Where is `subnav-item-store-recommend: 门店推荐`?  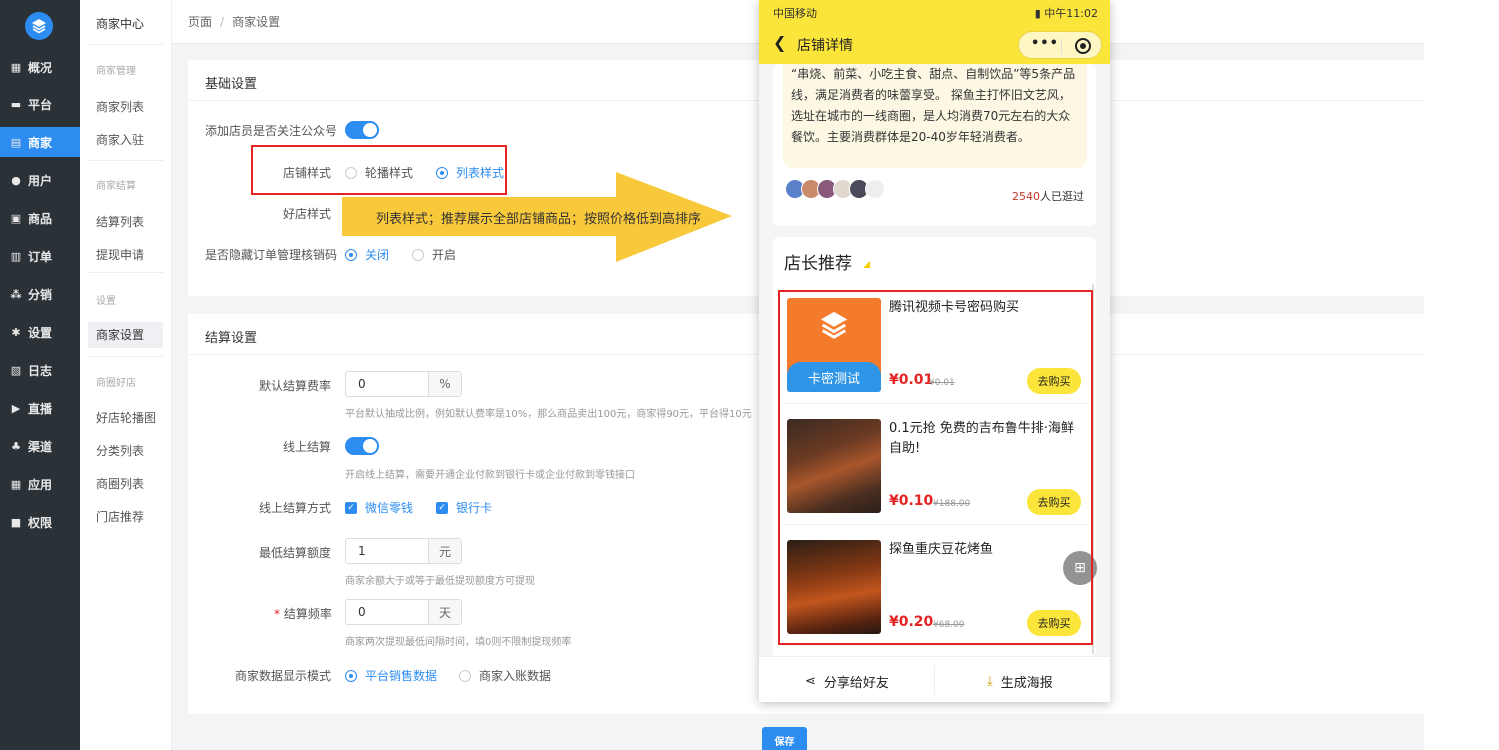
subnav-item-store-recommend: 门店推荐 is located at coordinates (120, 516).